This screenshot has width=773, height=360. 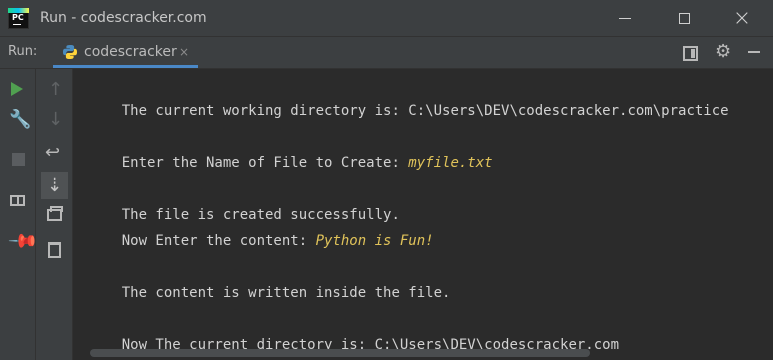 I want to click on close-window-button: ×, so click(x=742, y=18).